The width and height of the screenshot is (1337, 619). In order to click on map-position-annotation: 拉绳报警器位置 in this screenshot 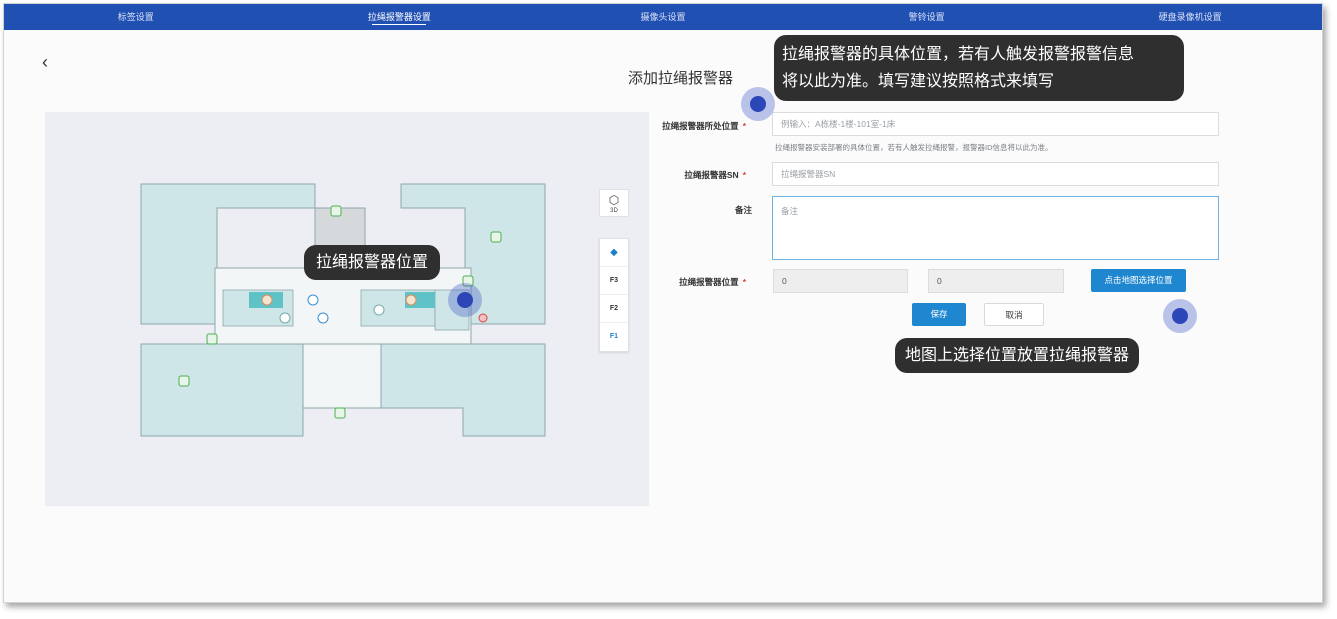, I will do `click(372, 262)`.